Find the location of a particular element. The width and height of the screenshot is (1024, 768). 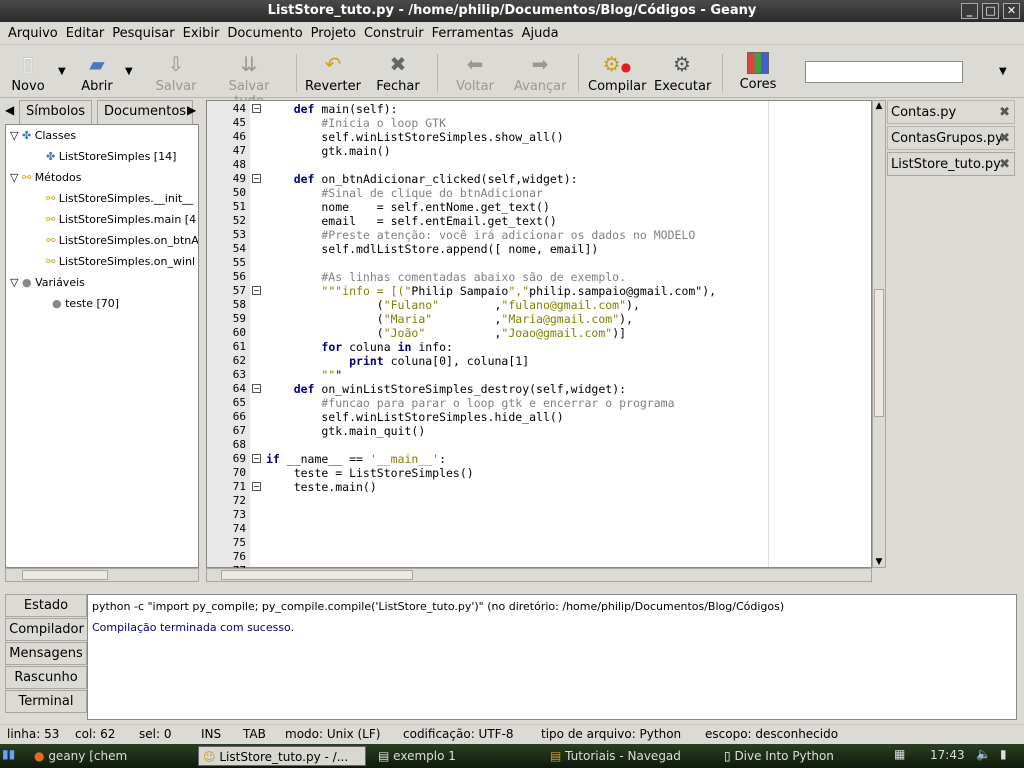

tree-item-method: ⚯ ListStoreSimples.__init__ is located at coordinates (119, 199).